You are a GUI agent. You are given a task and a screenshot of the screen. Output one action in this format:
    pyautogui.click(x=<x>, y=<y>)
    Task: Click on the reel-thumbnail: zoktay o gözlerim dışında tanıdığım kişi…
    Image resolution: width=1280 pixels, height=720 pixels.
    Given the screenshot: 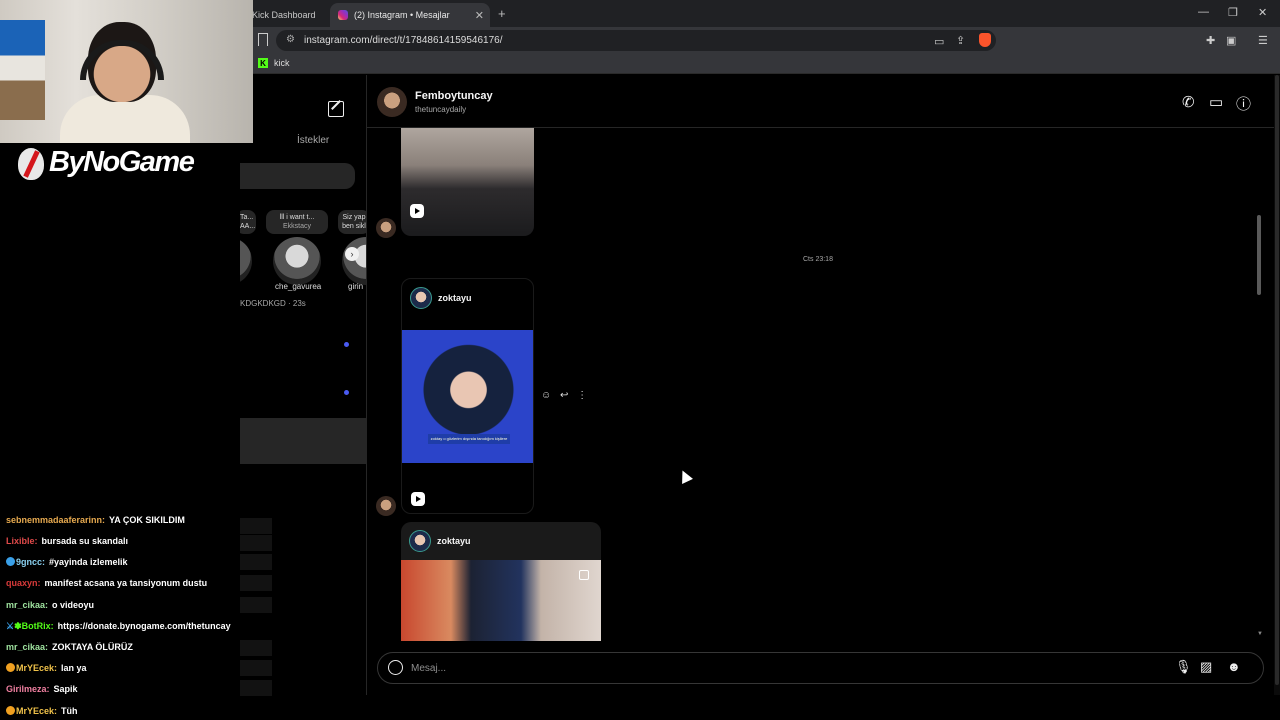 What is the action you would take?
    pyautogui.click(x=467, y=396)
    